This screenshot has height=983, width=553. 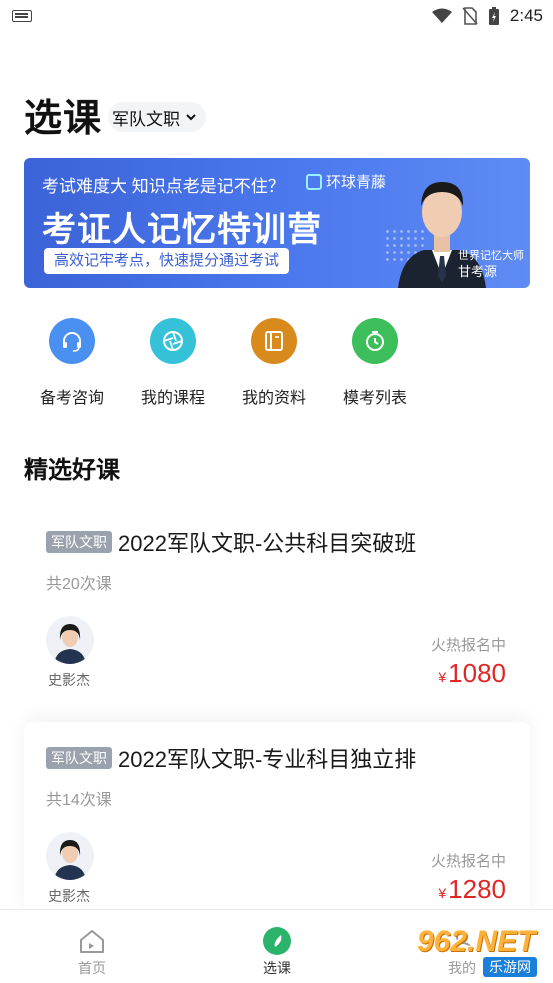 I want to click on person-icon, so click(x=462, y=941).